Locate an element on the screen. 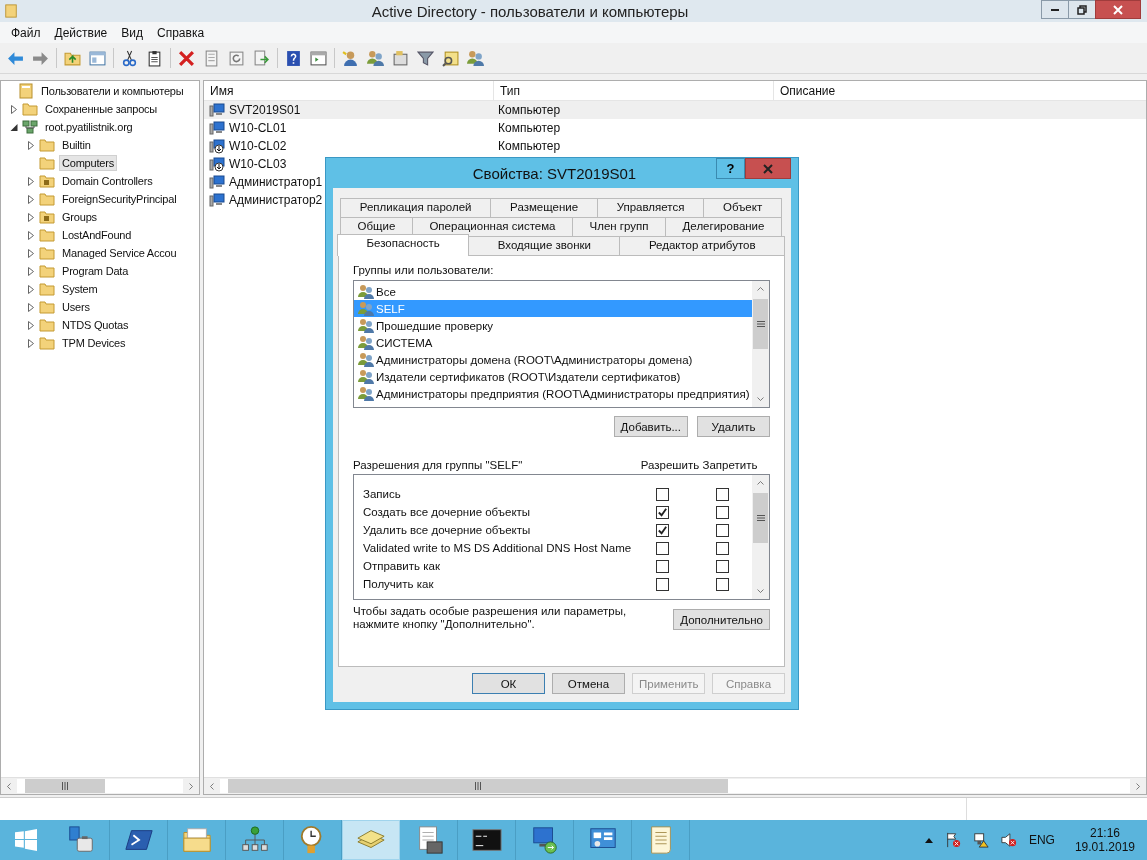 This screenshot has height=860, width=1147. permission-name: Отправить как is located at coordinates (401, 566).